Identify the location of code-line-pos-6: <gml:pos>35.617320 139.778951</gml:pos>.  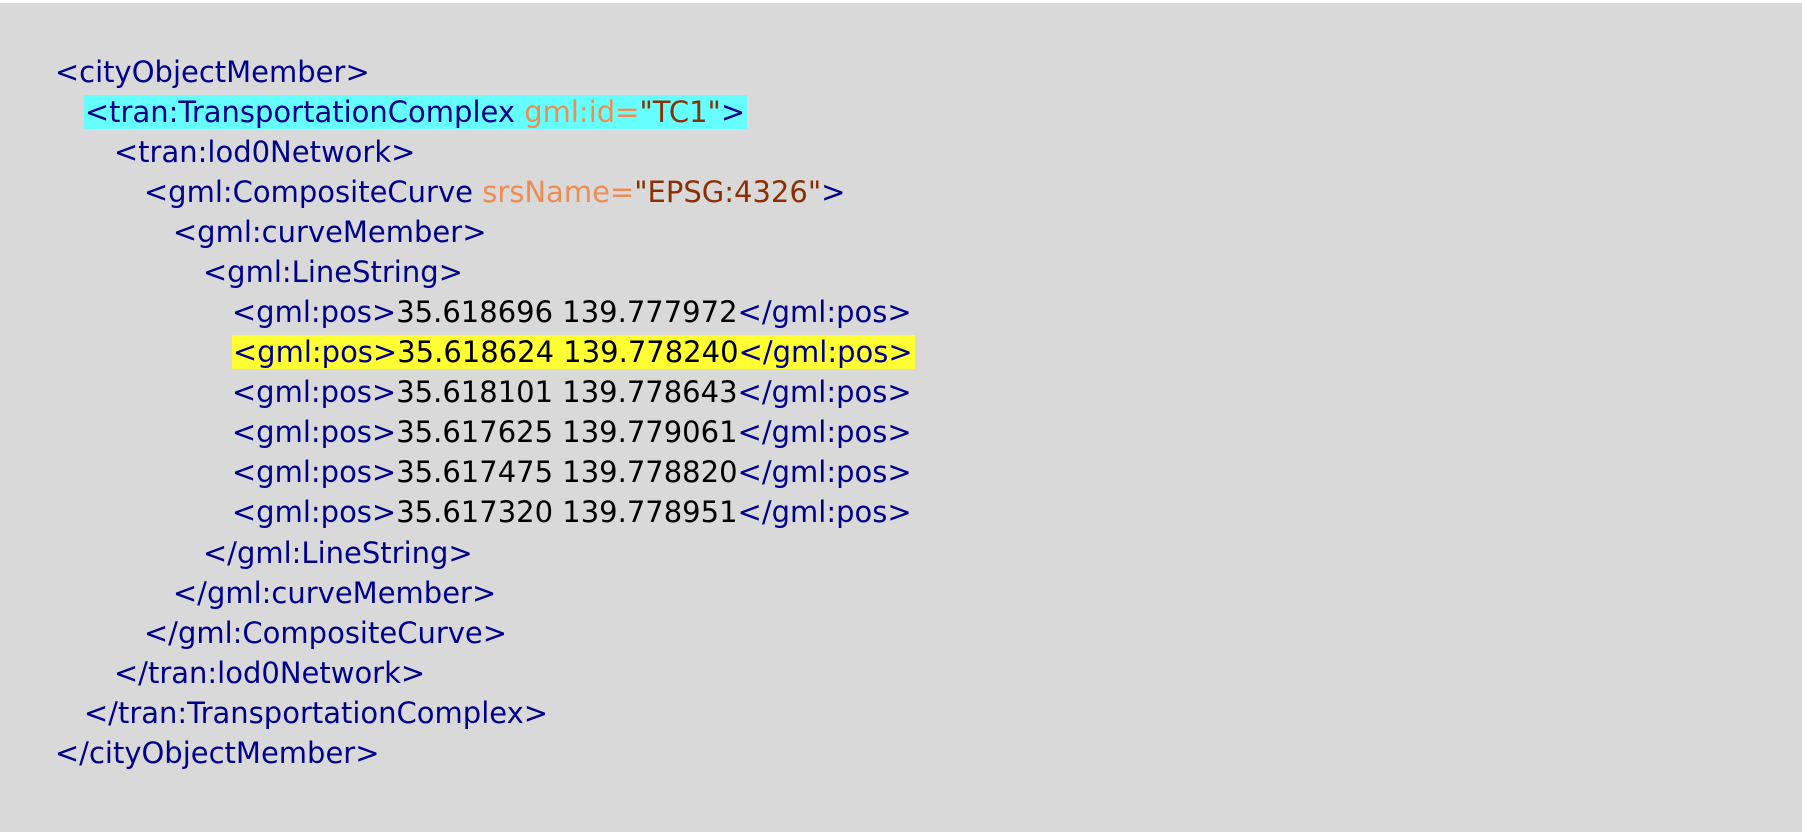
(553, 486).